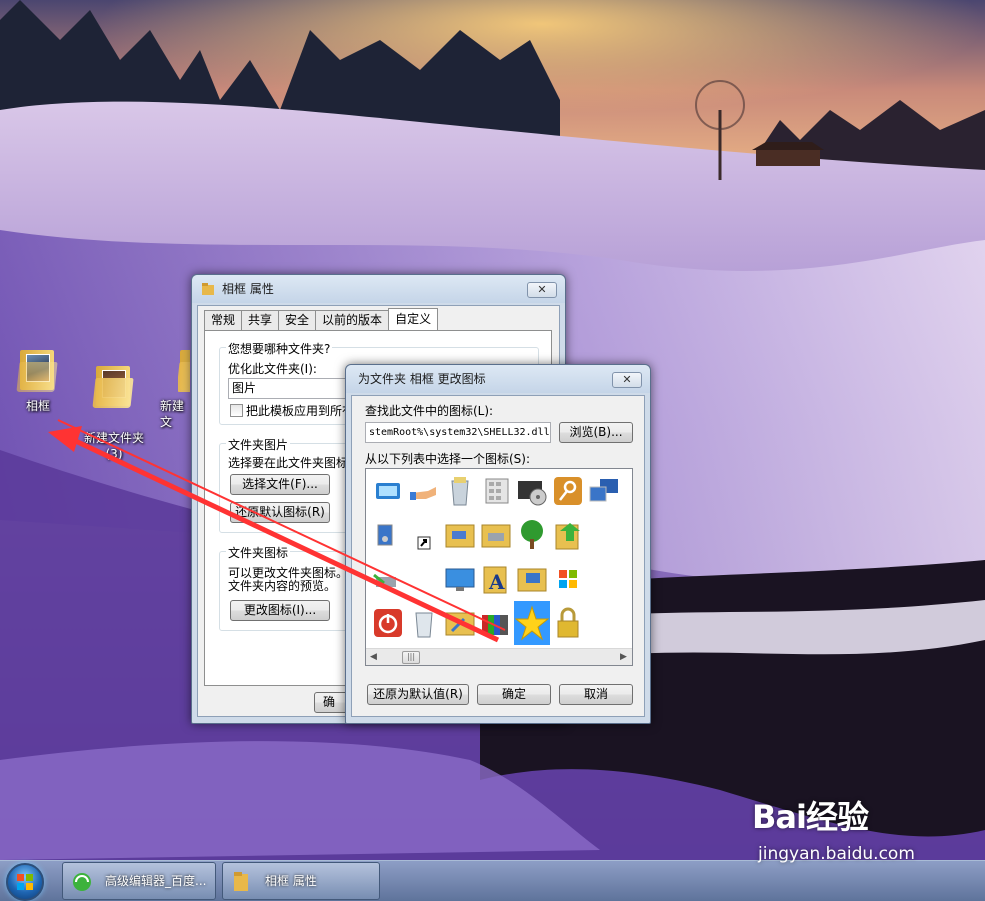 The image size is (985, 901). I want to click on star-icon, so click(532, 623).